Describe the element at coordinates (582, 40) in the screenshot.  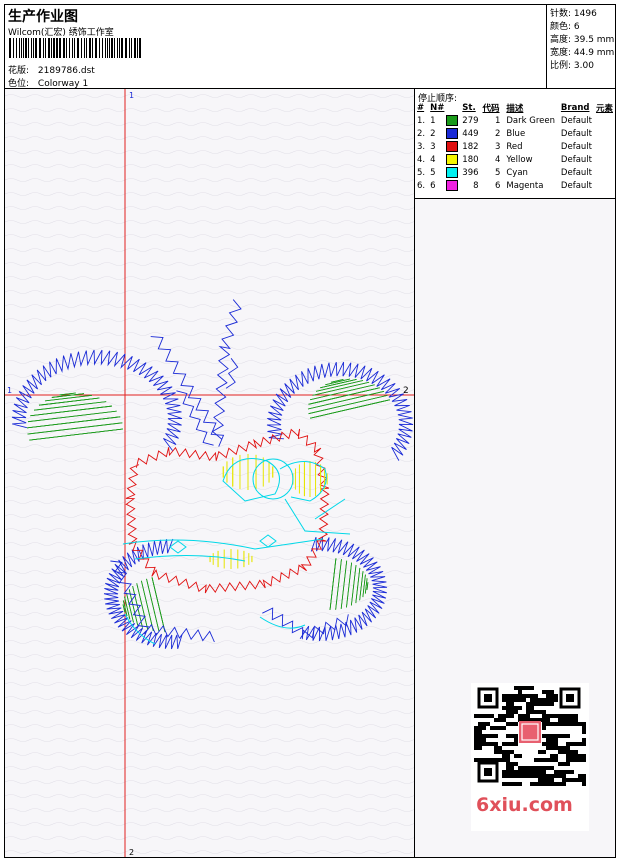
I see `design-height: 高度: 39.5 mm` at that location.